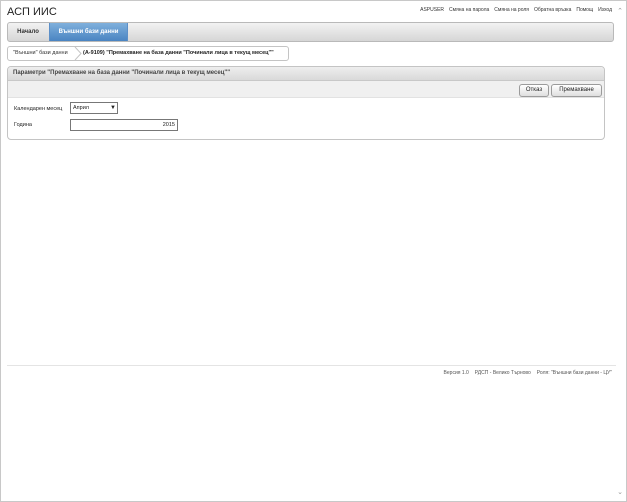 The height and width of the screenshot is (502, 627). Describe the element at coordinates (511, 10) in the screenshot. I see `change-role-link: Смяна на роля` at that location.